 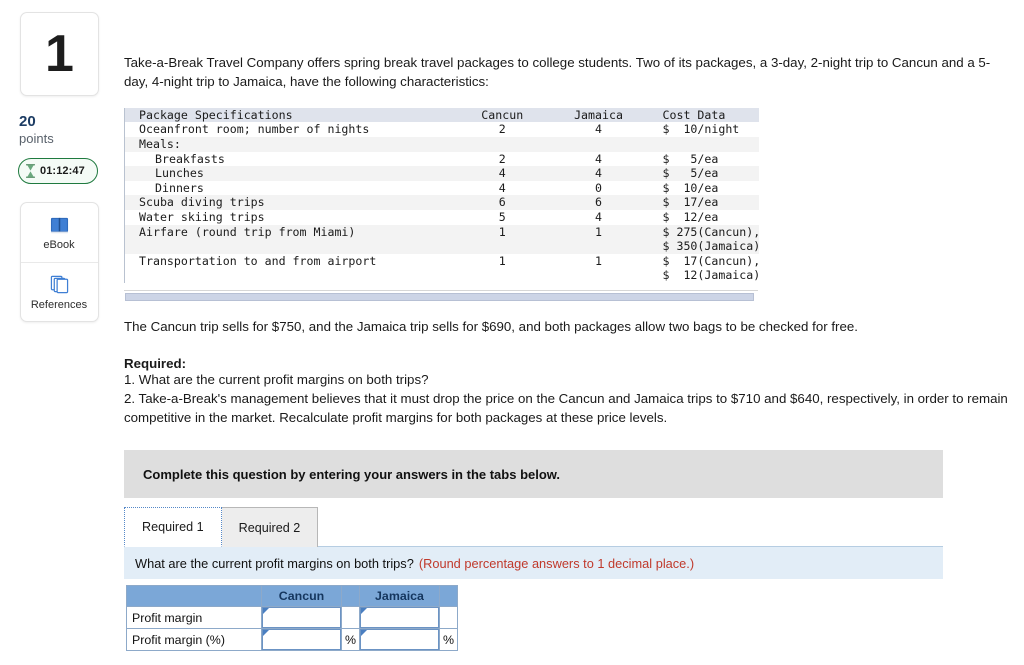 I want to click on spec-row-cancun: 4, so click(x=502, y=173).